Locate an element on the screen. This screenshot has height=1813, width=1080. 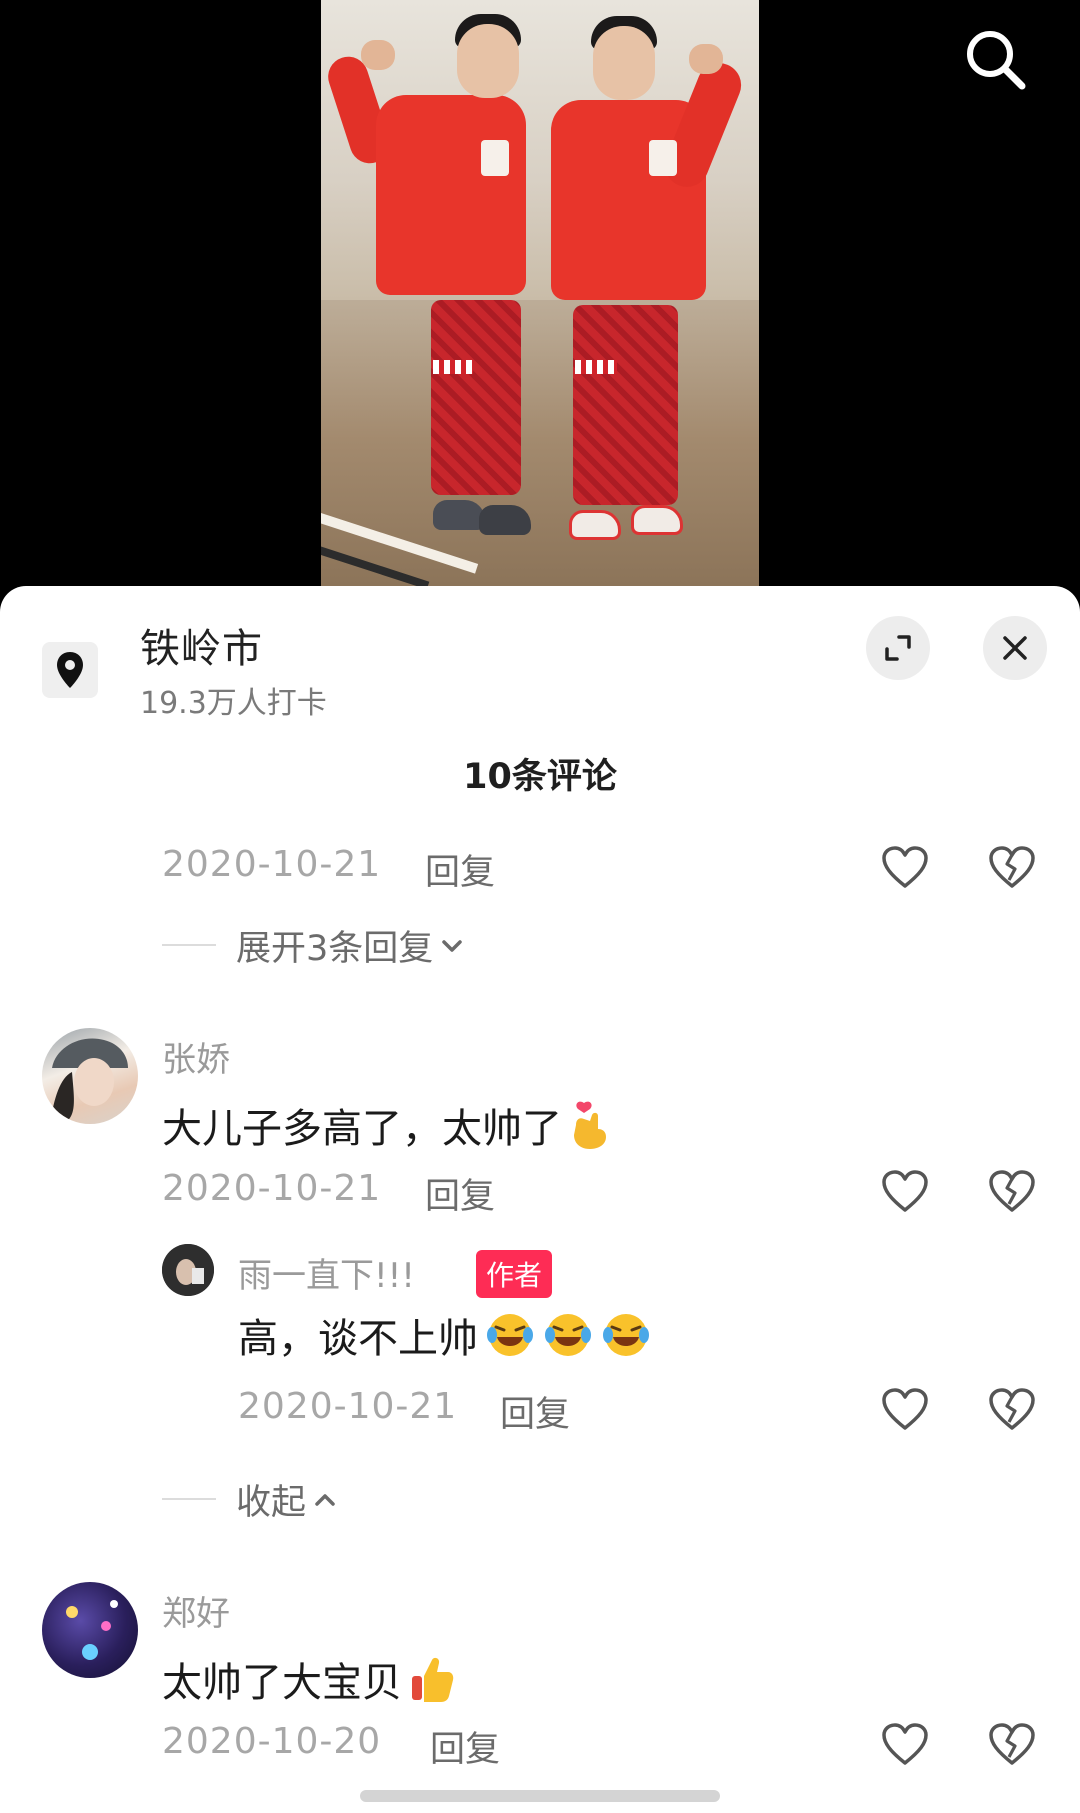
search-icon is located at coordinates (996, 60).